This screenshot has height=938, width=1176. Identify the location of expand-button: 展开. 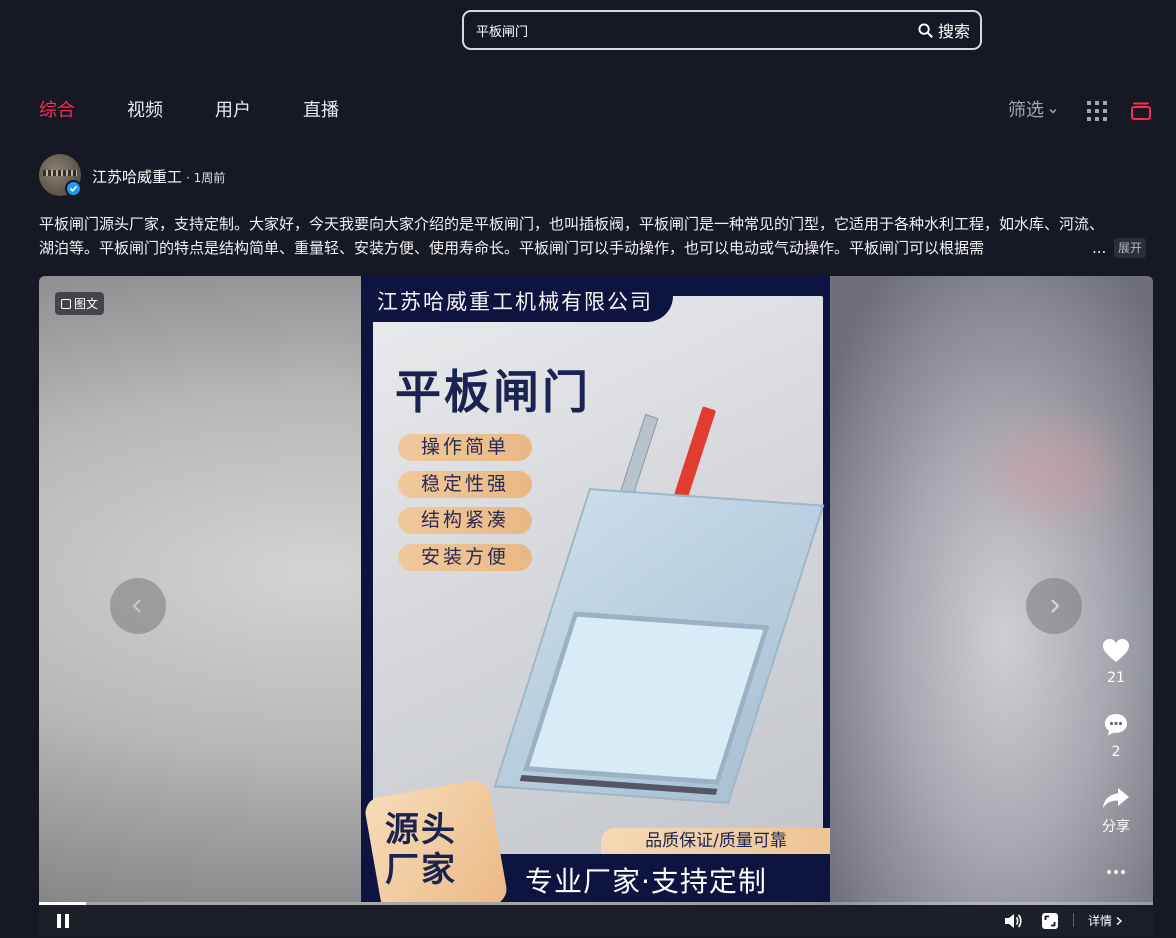
(1130, 248).